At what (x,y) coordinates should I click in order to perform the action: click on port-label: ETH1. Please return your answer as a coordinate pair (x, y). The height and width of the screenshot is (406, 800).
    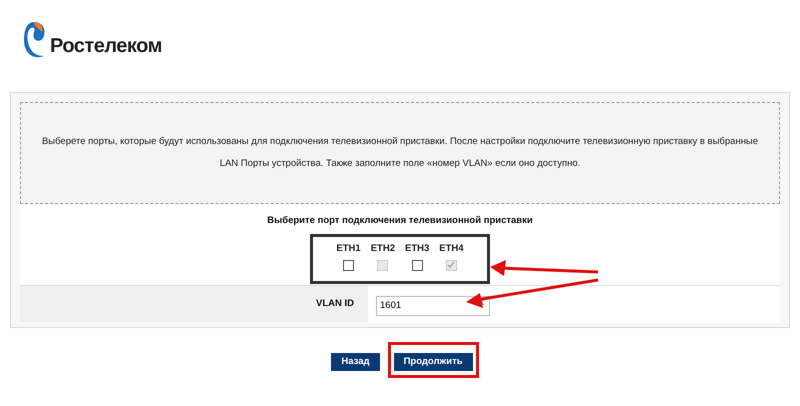
    Looking at the image, I should click on (348, 249).